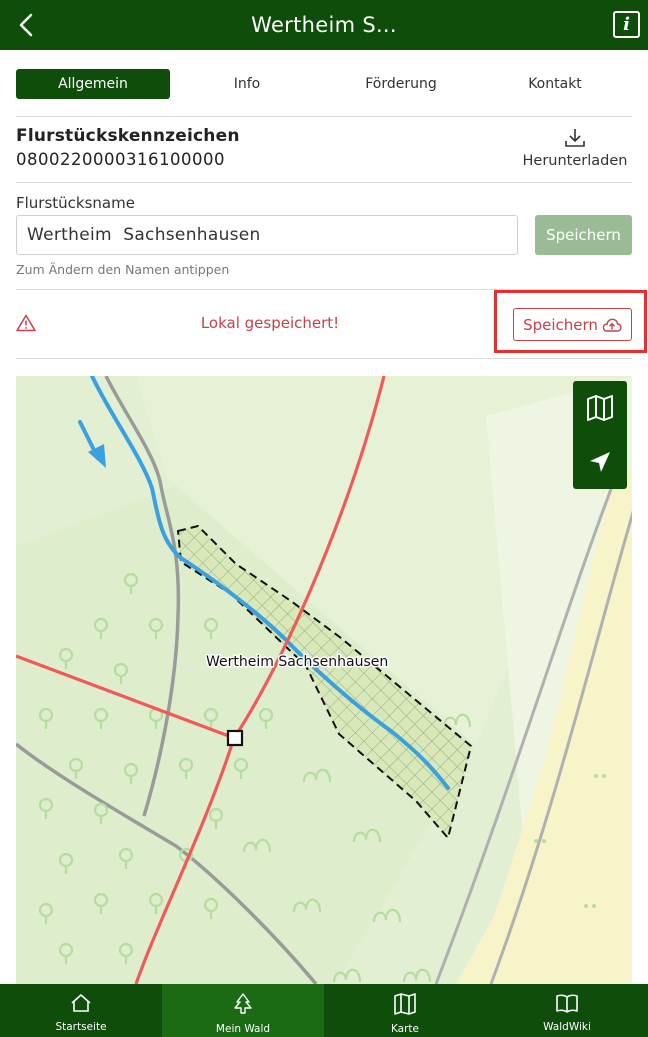 The image size is (648, 1037). Describe the element at coordinates (93, 84) in the screenshot. I see `tab-allgemein: Allgemein` at that location.